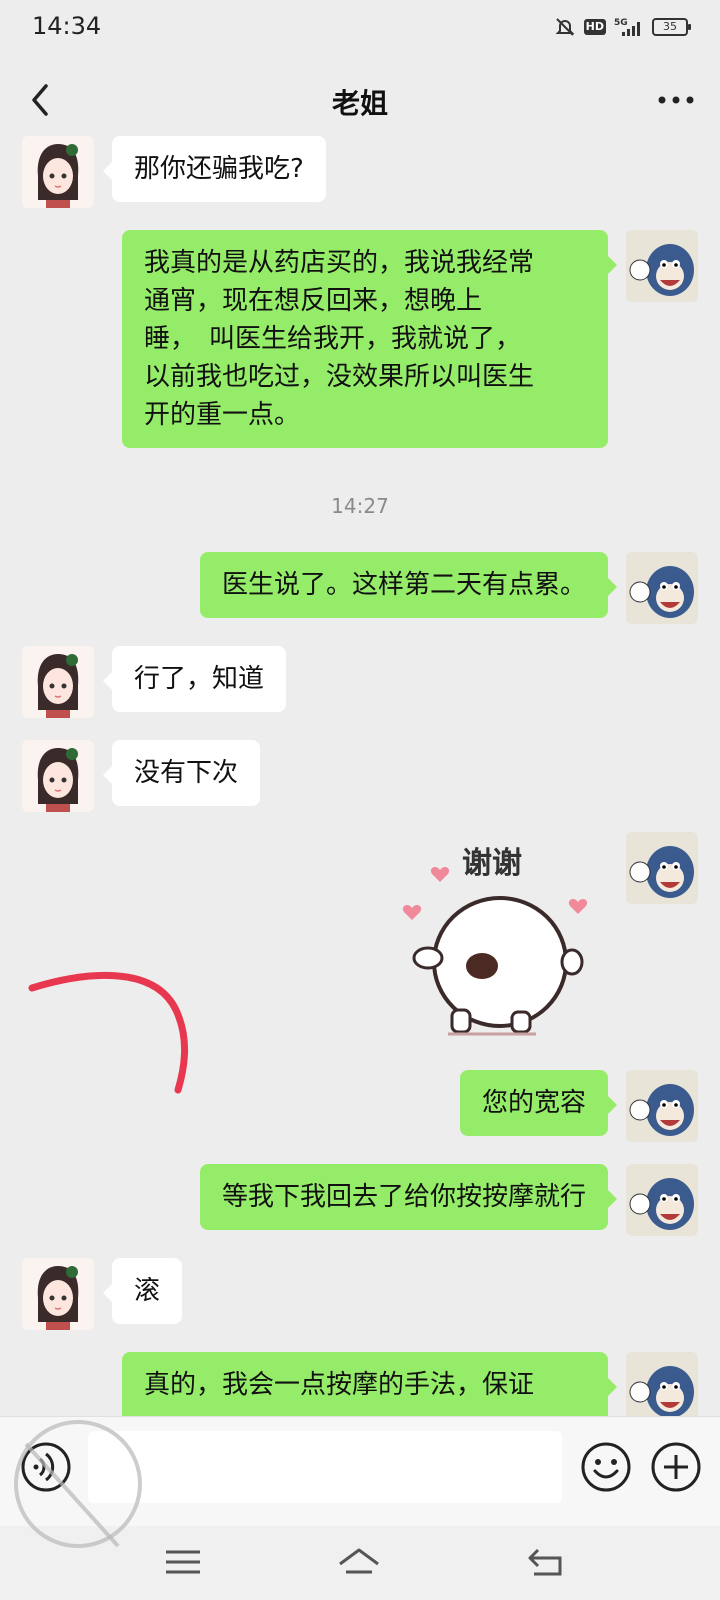 Image resolution: width=720 pixels, height=1600 pixels. What do you see at coordinates (333, 339) in the screenshot?
I see `message-line: 睡， 叫医生给我开，我就说了，` at bounding box center [333, 339].